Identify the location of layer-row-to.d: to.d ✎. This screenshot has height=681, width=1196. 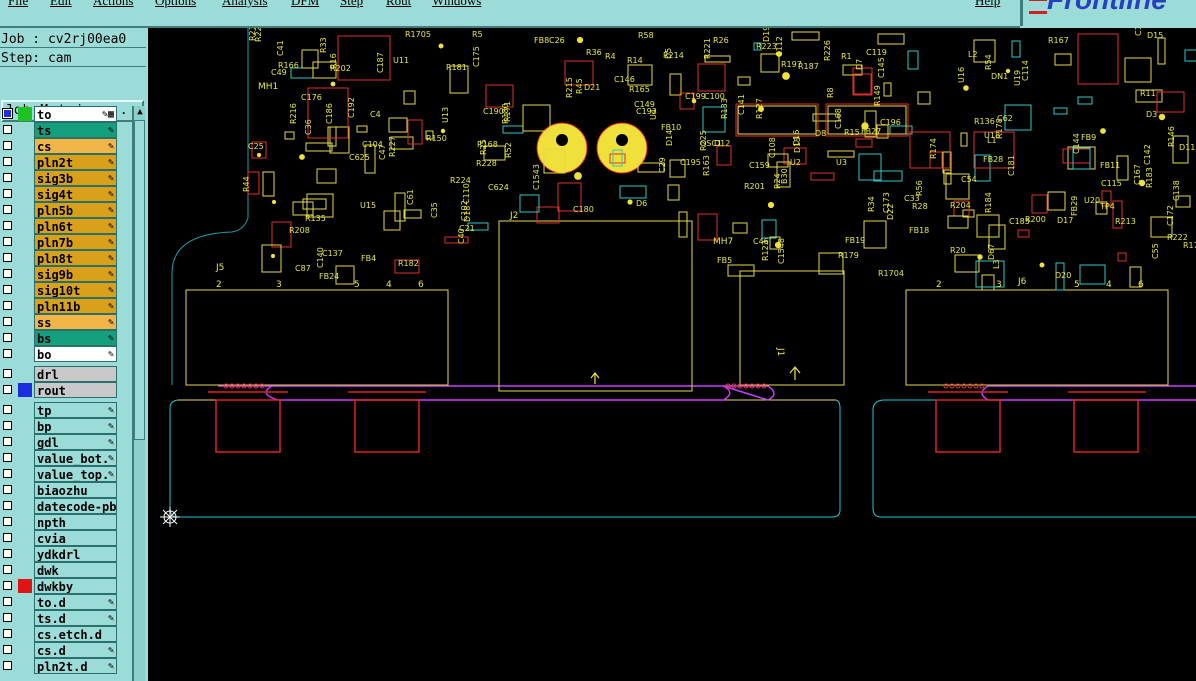
(59, 602).